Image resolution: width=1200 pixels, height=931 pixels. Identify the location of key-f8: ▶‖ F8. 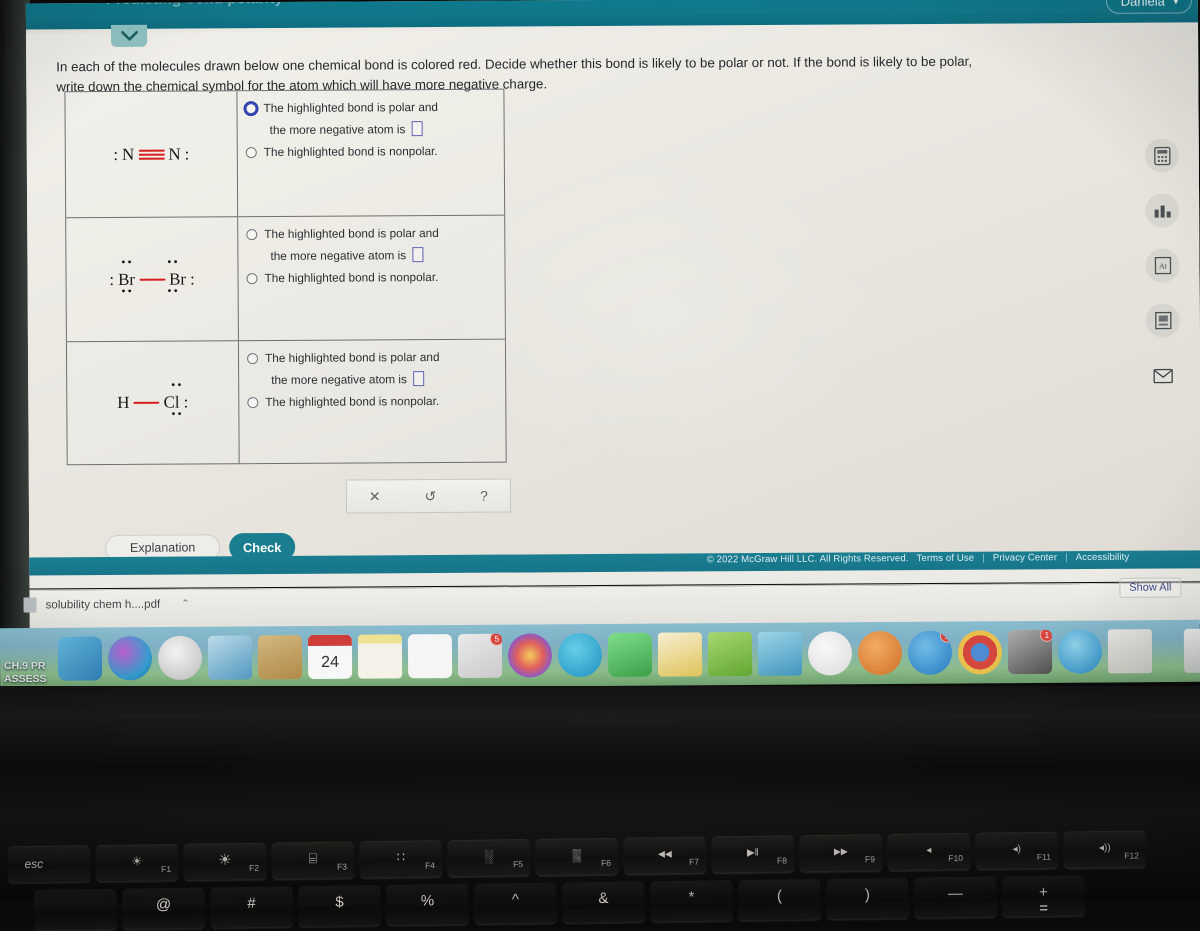
(753, 854).